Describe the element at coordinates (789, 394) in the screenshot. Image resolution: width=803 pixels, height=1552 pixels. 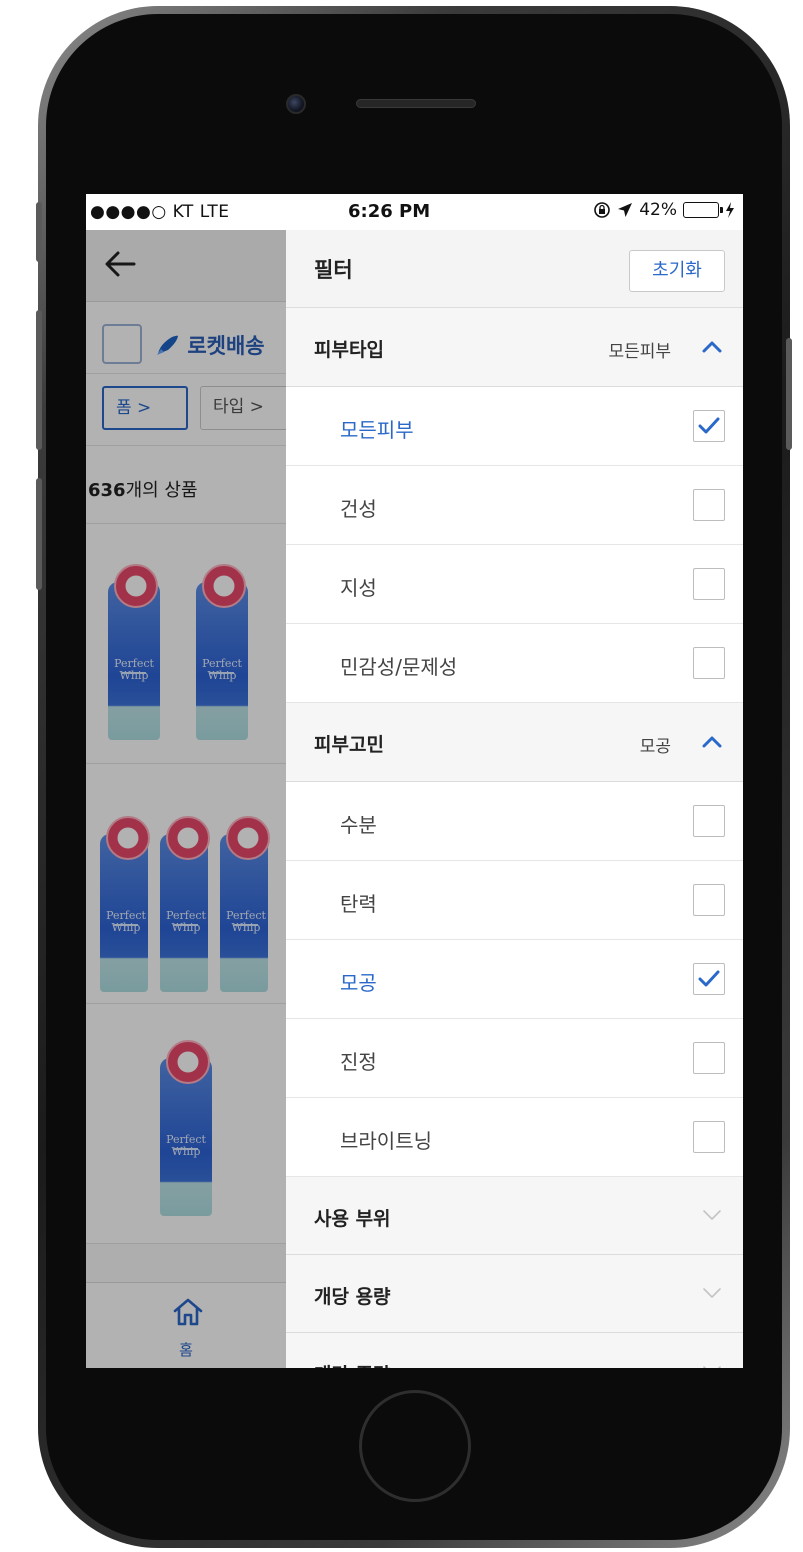
I see `power-button` at that location.